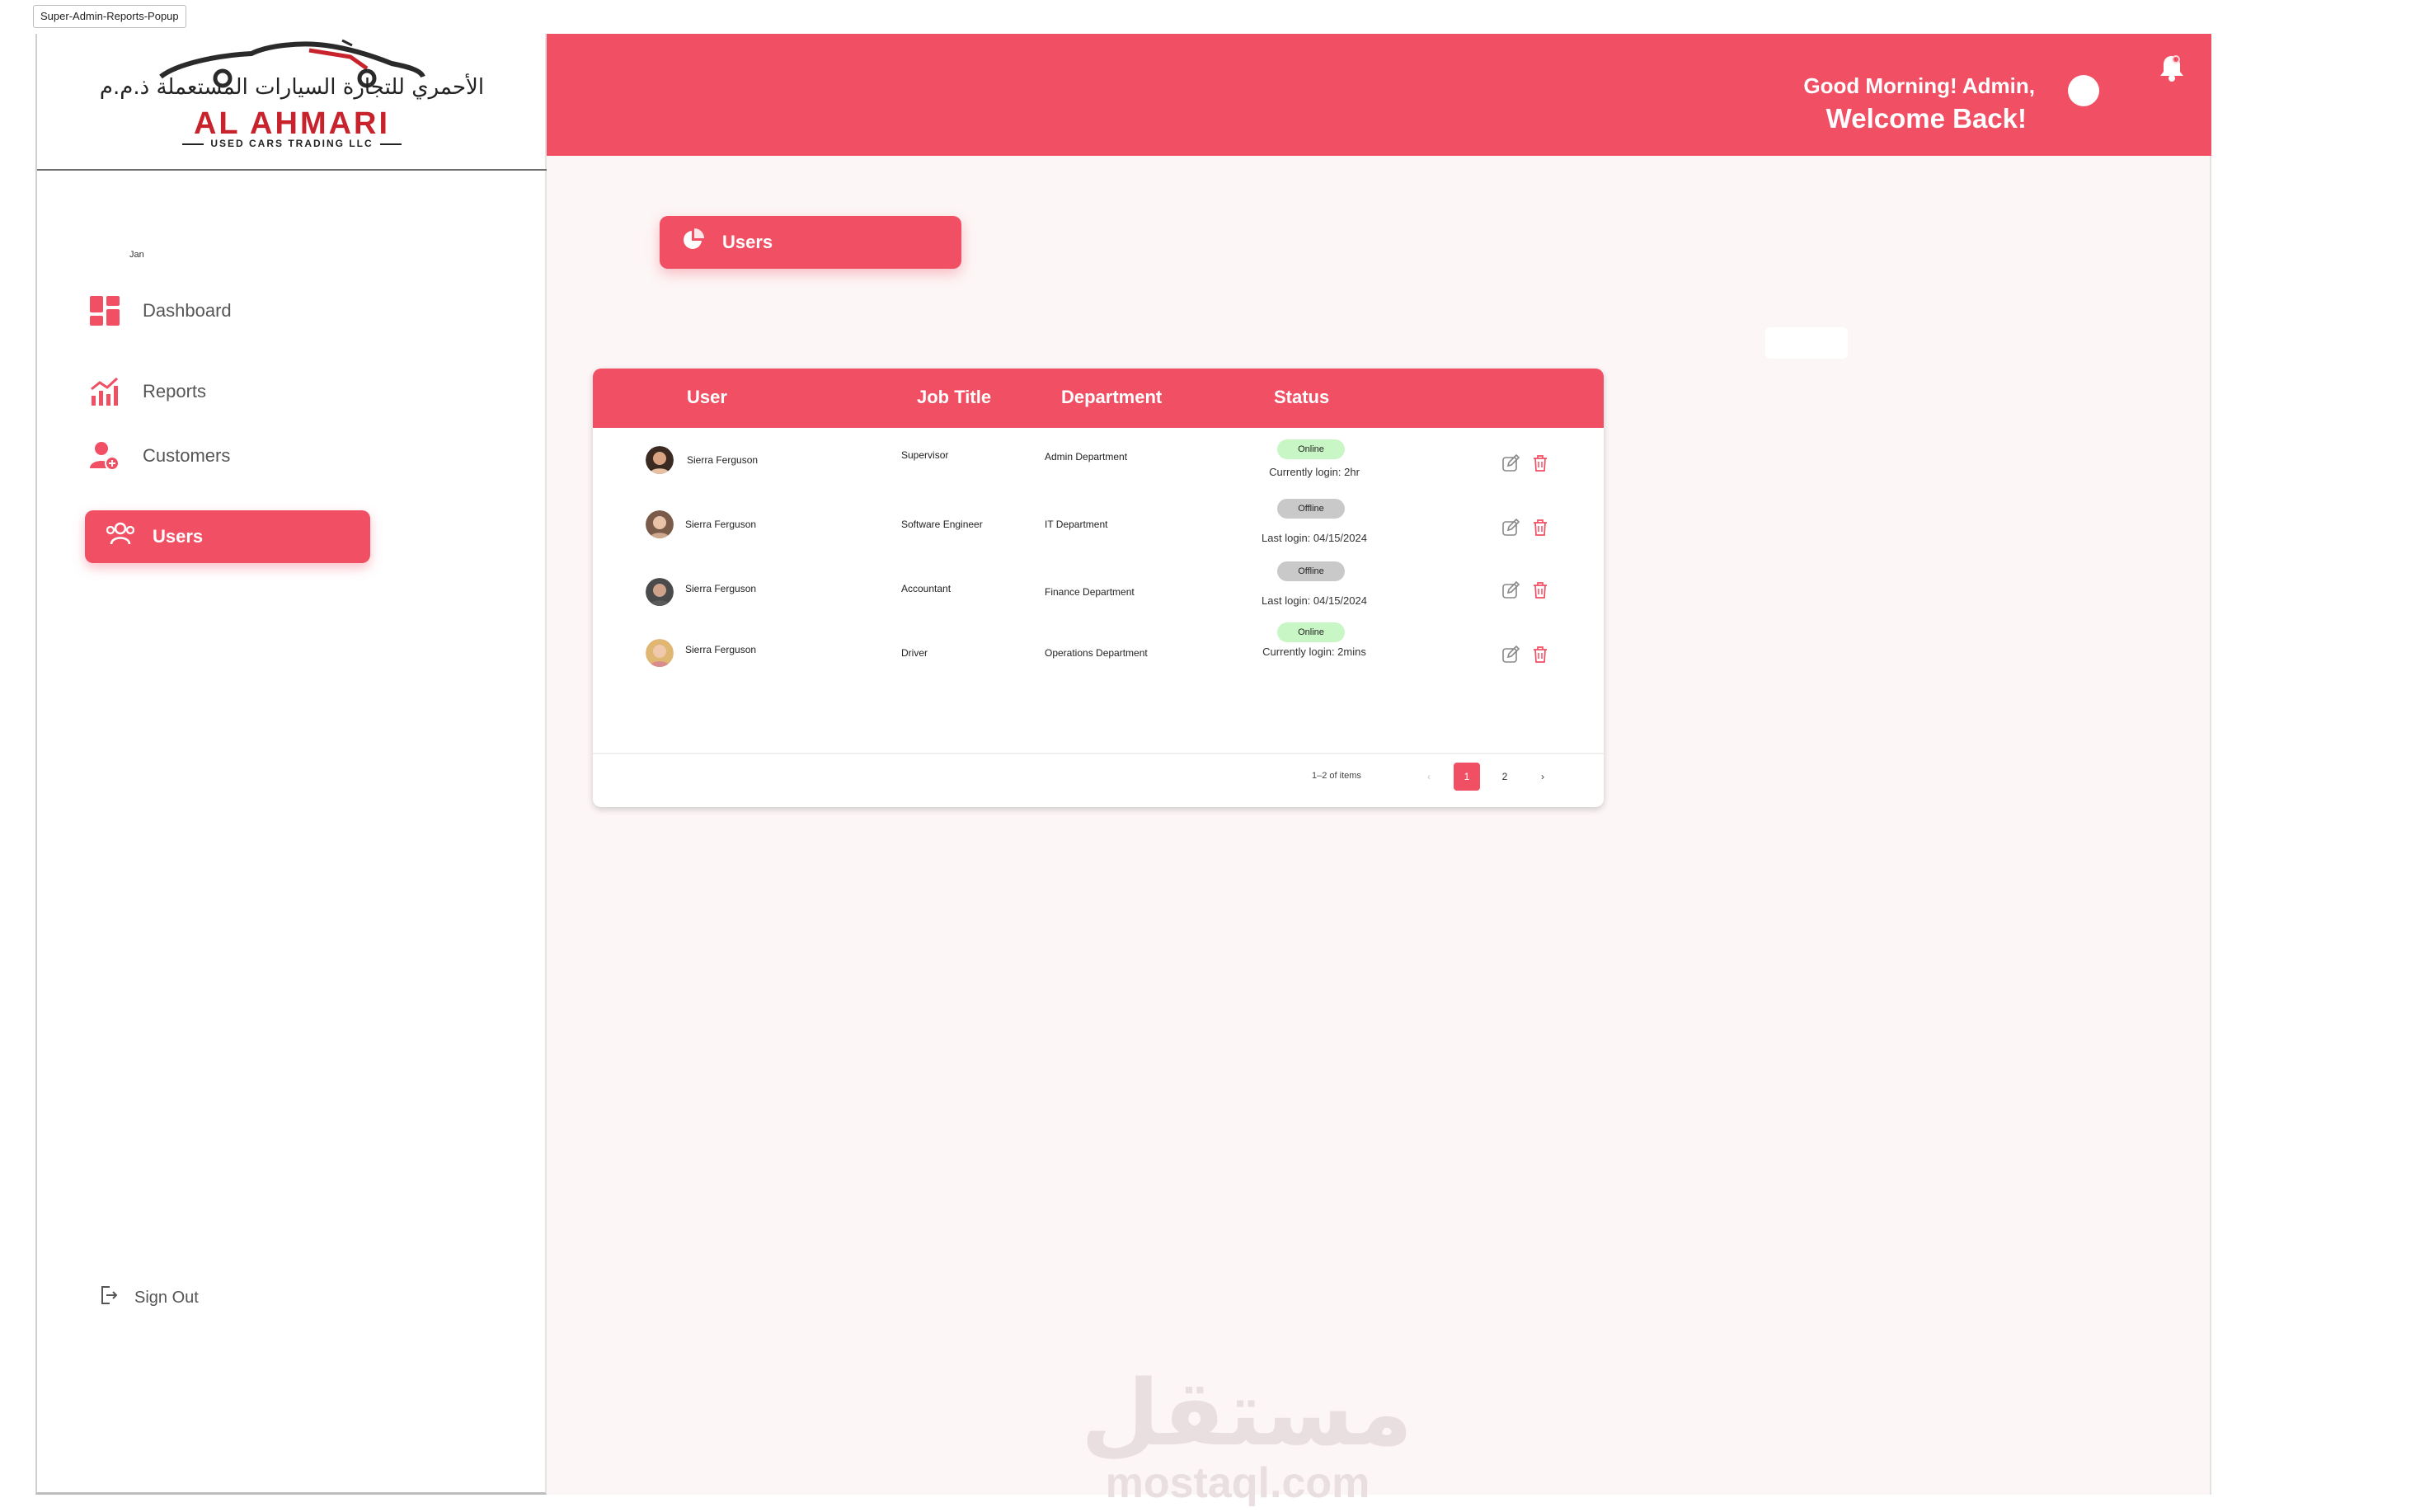 This screenshot has height=1512, width=2434. I want to click on frame-label: Super-Admin-Reports-Popup, so click(109, 16).